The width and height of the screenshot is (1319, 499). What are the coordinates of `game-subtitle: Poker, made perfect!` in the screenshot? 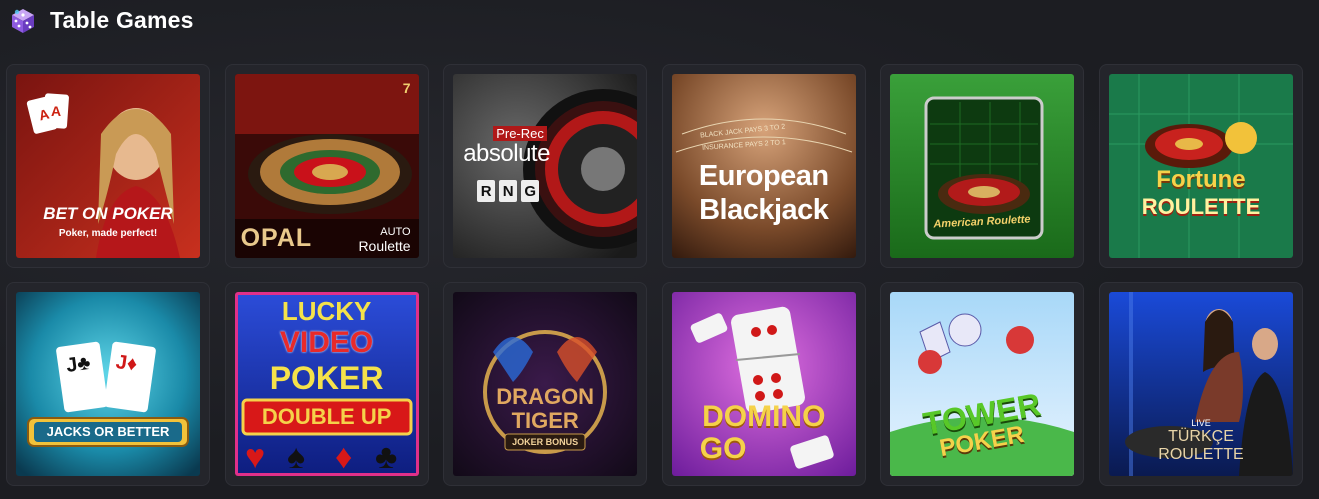 It's located at (108, 233).